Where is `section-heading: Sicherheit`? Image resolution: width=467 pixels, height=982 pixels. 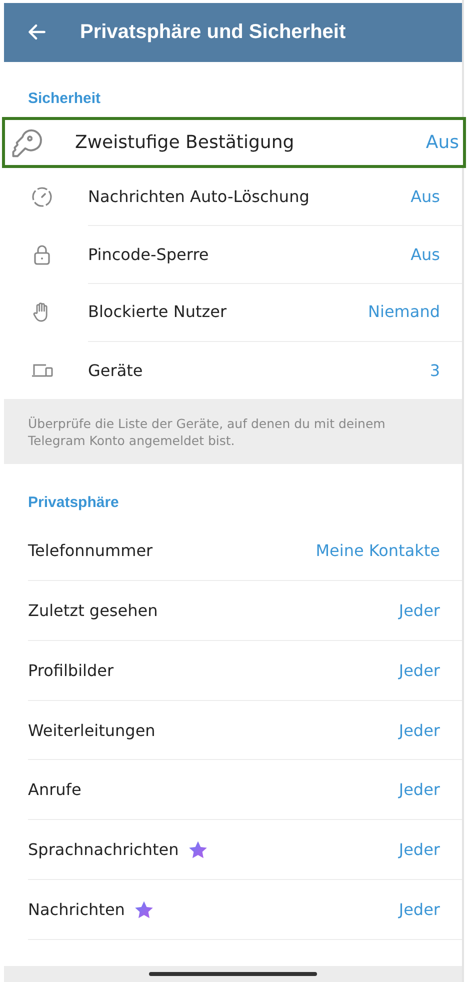 section-heading: Sicherheit is located at coordinates (64, 98).